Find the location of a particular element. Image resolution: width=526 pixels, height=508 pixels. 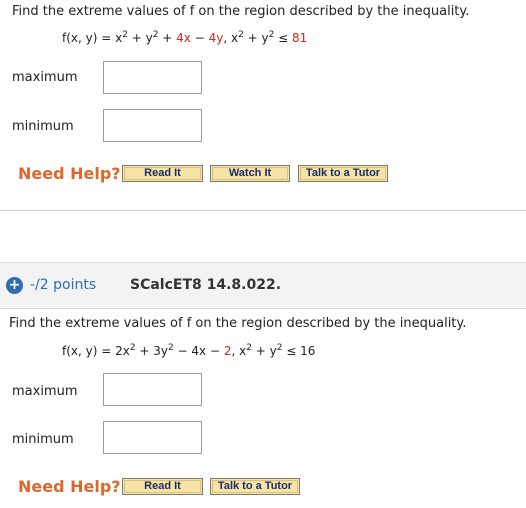

q2-maximum-input is located at coordinates (152, 389).